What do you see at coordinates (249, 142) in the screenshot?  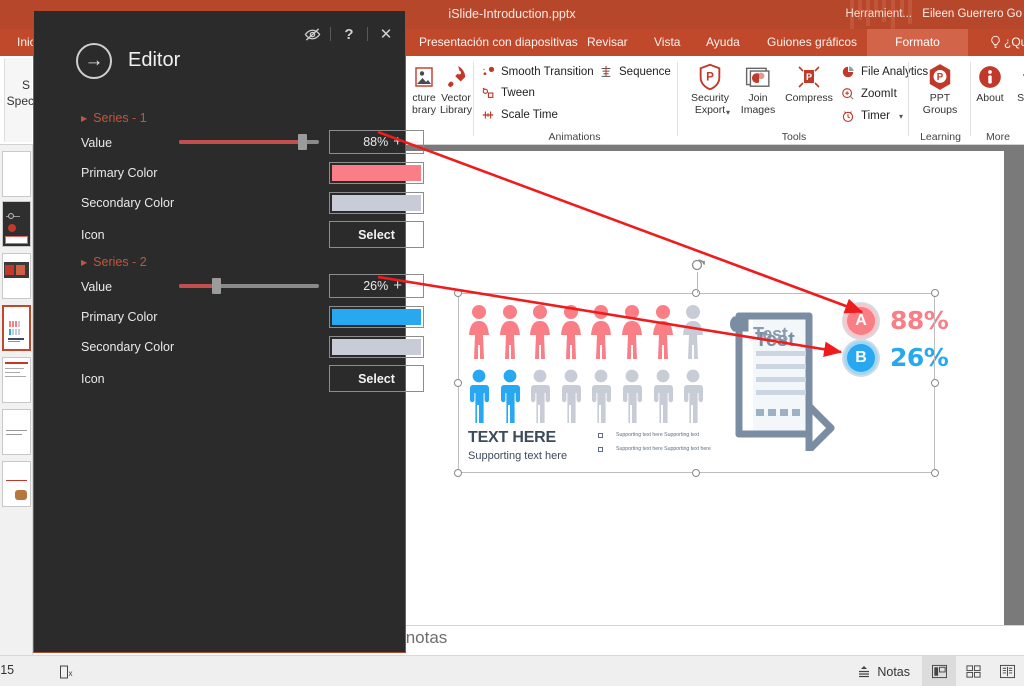 I see `series-1-value-slider` at bounding box center [249, 142].